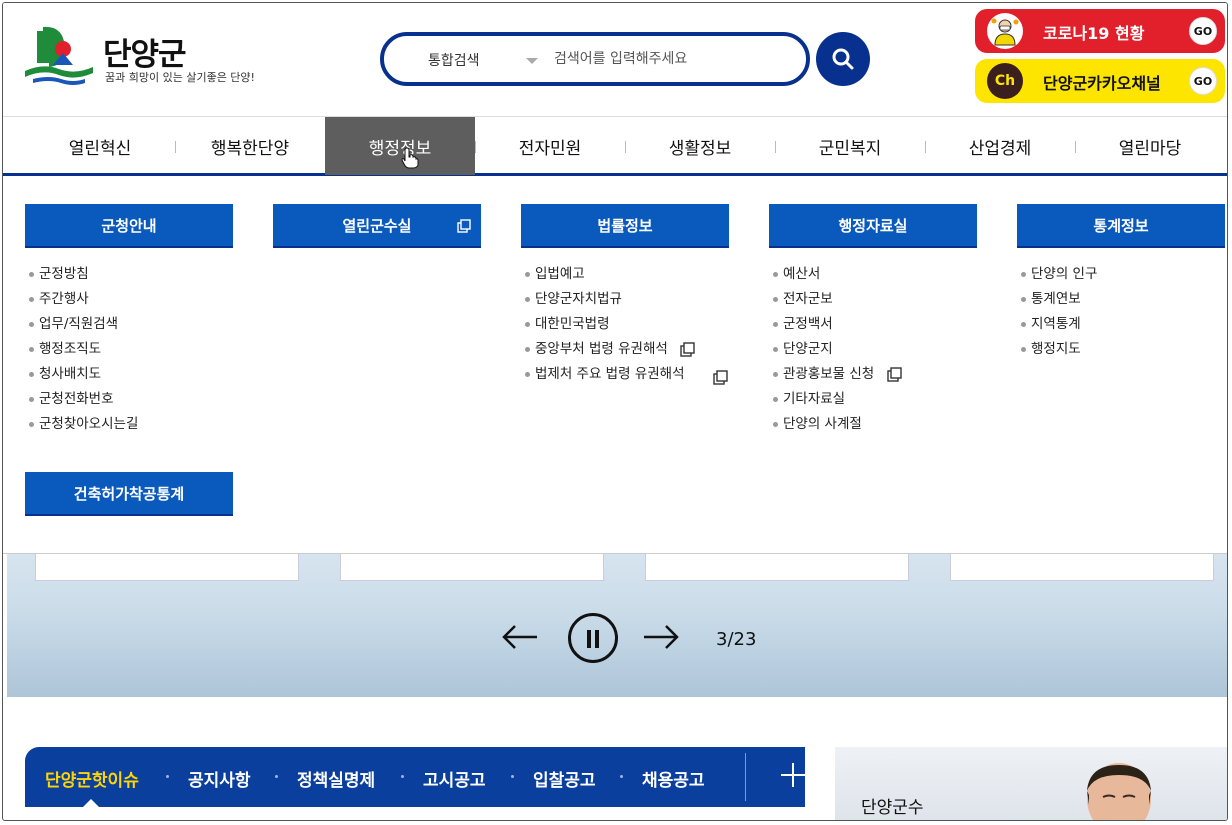 This screenshot has width=1232, height=825. What do you see at coordinates (129, 324) in the screenshot?
I see `menu-item: 업무/직원검색` at bounding box center [129, 324].